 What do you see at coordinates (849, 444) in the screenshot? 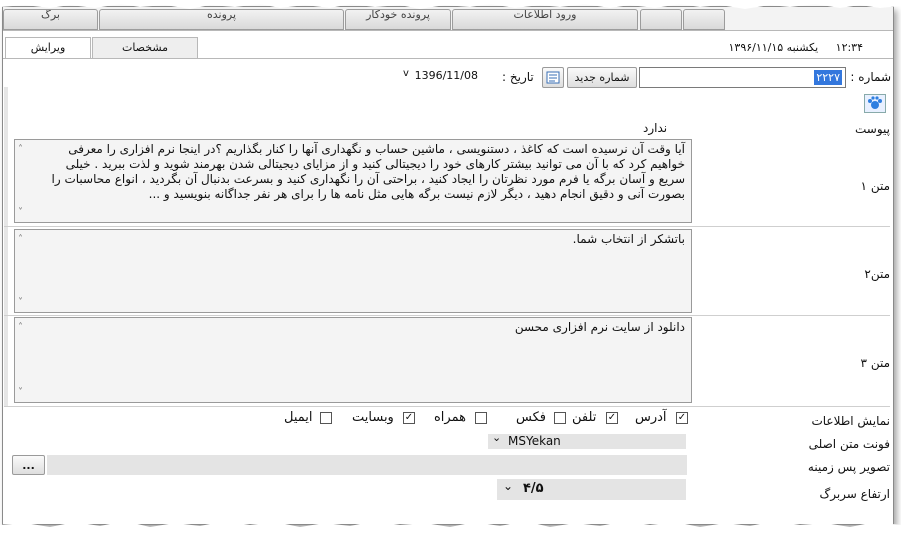
I see `font-label: فونت متن اصلی` at bounding box center [849, 444].